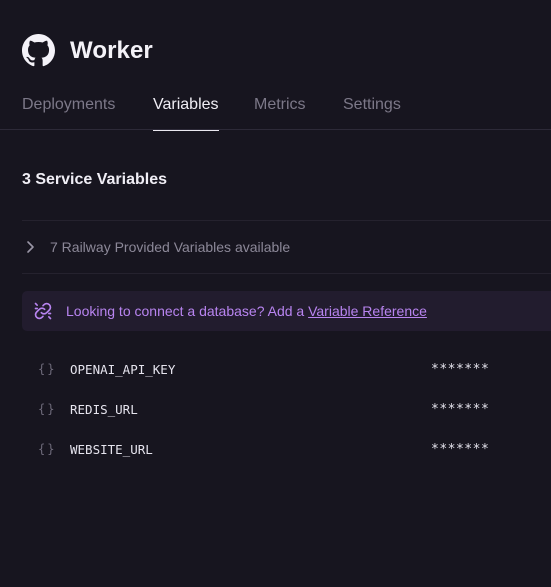 Image resolution: width=551 pixels, height=587 pixels. I want to click on tab-metrics: Metrics, so click(280, 113).